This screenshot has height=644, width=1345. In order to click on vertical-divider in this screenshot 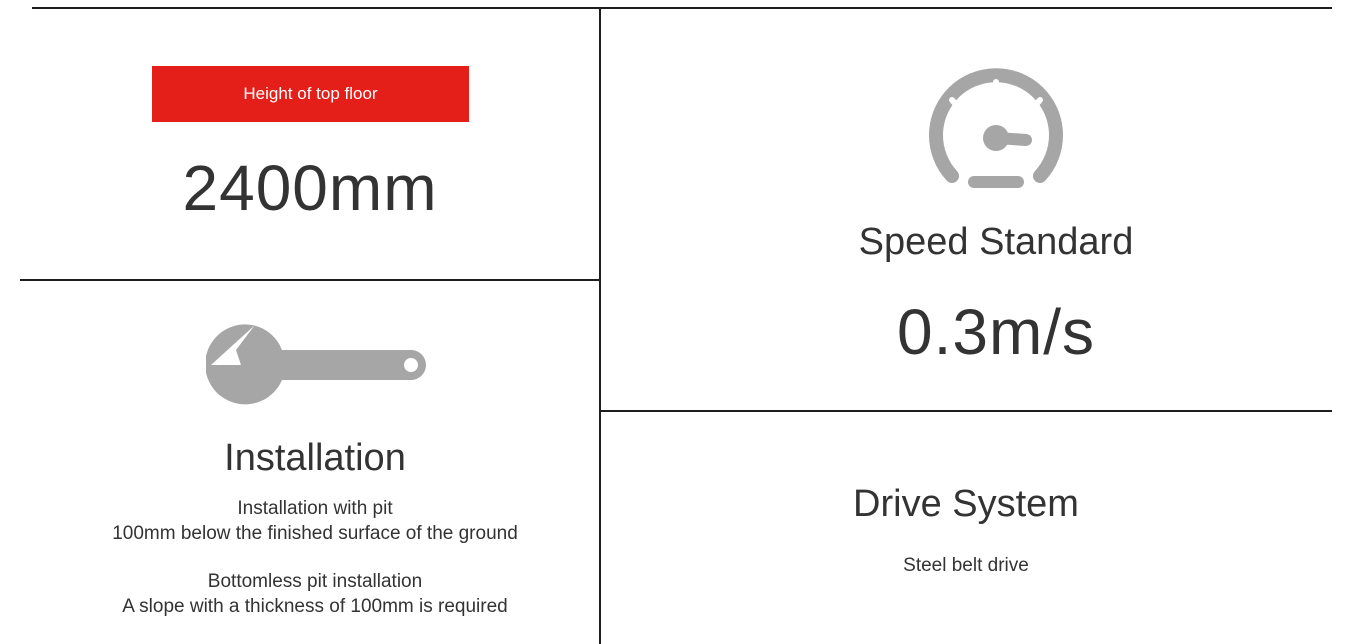, I will do `click(600, 325)`.